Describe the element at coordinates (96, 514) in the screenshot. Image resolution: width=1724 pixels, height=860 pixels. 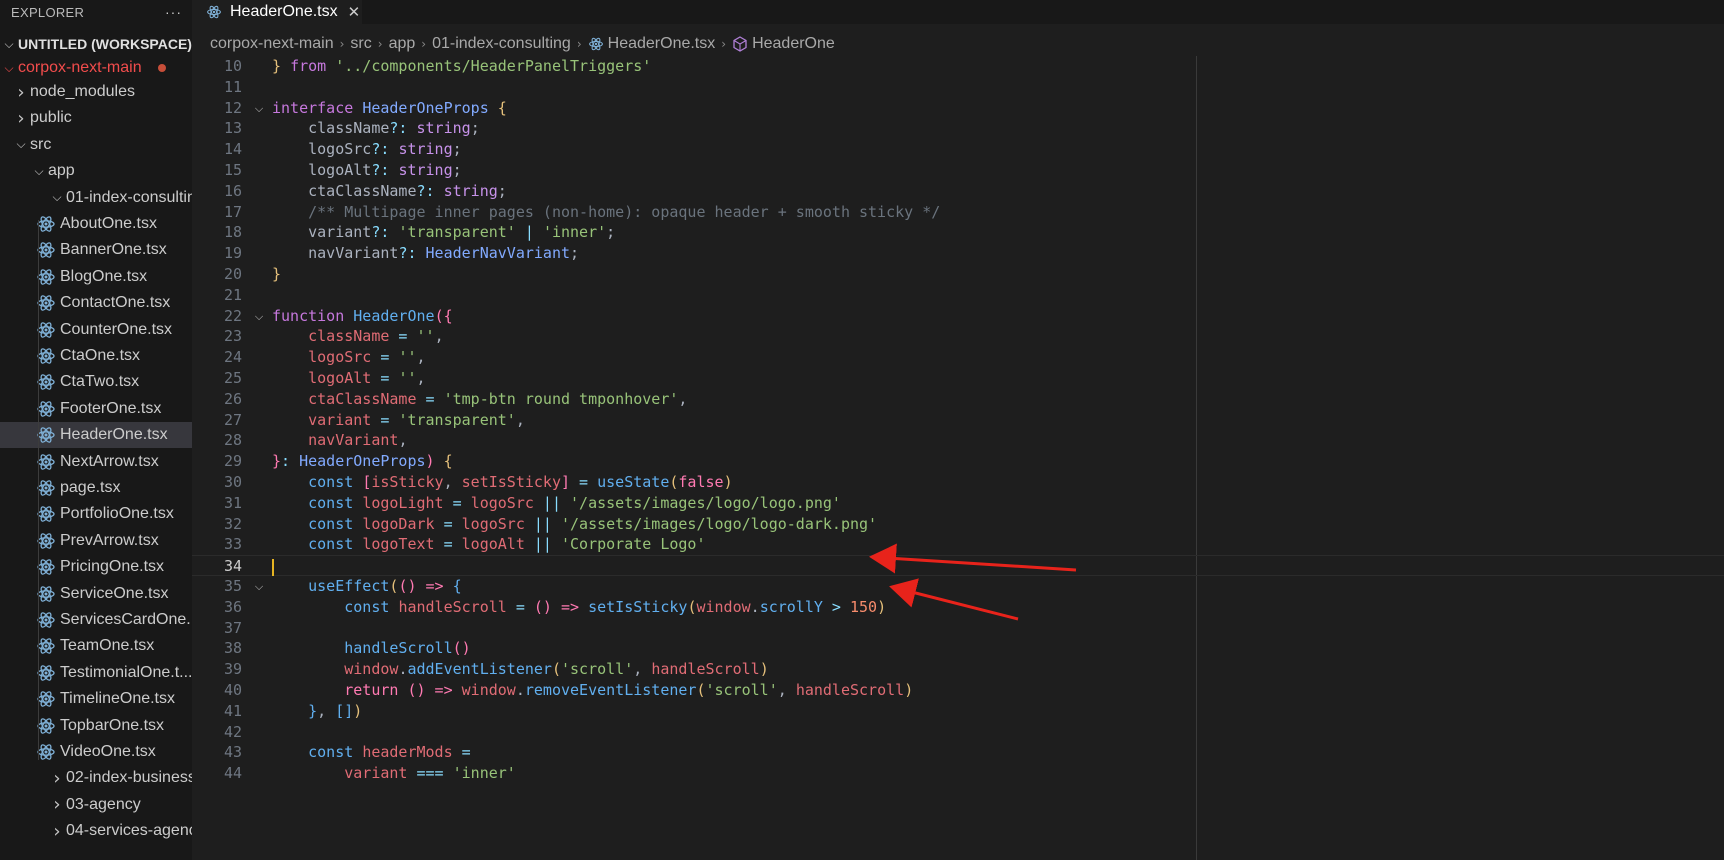
I see `tree-file: PortfolioOne.tsx` at that location.